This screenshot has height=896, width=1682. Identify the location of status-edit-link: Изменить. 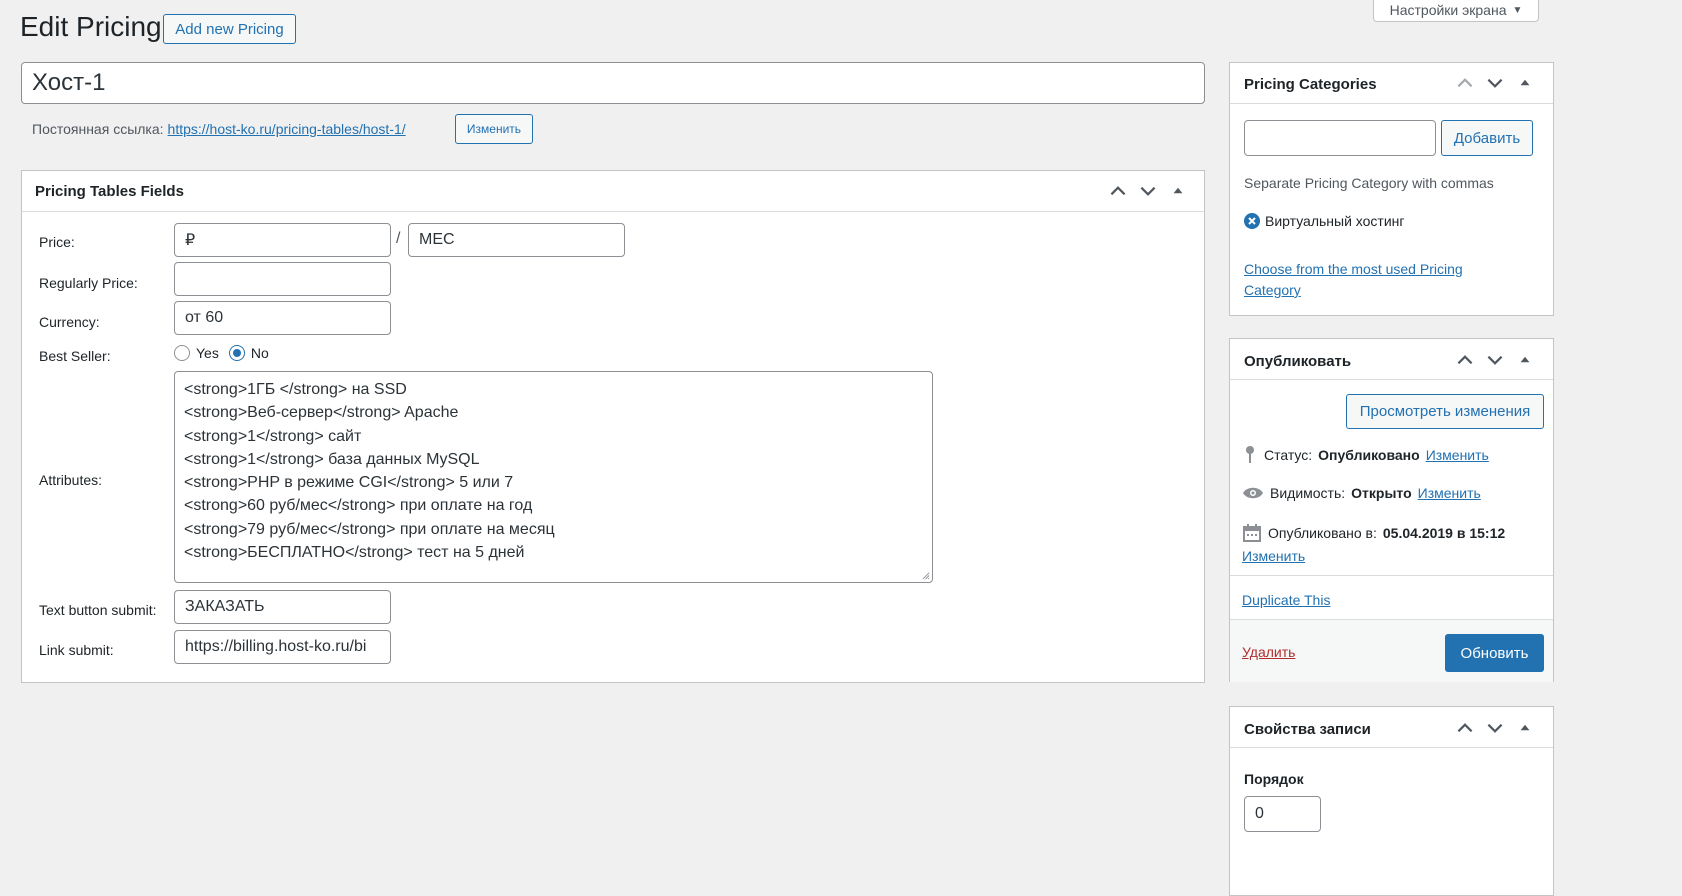
(1457, 455).